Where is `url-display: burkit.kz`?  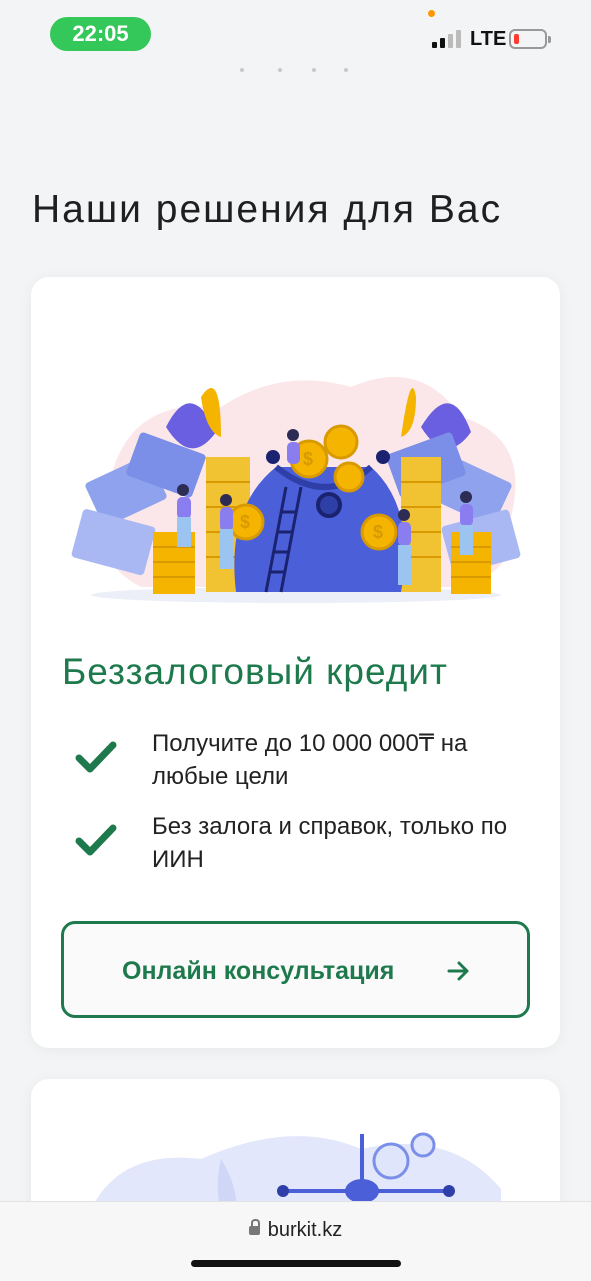
url-display: burkit.kz is located at coordinates (295, 1230).